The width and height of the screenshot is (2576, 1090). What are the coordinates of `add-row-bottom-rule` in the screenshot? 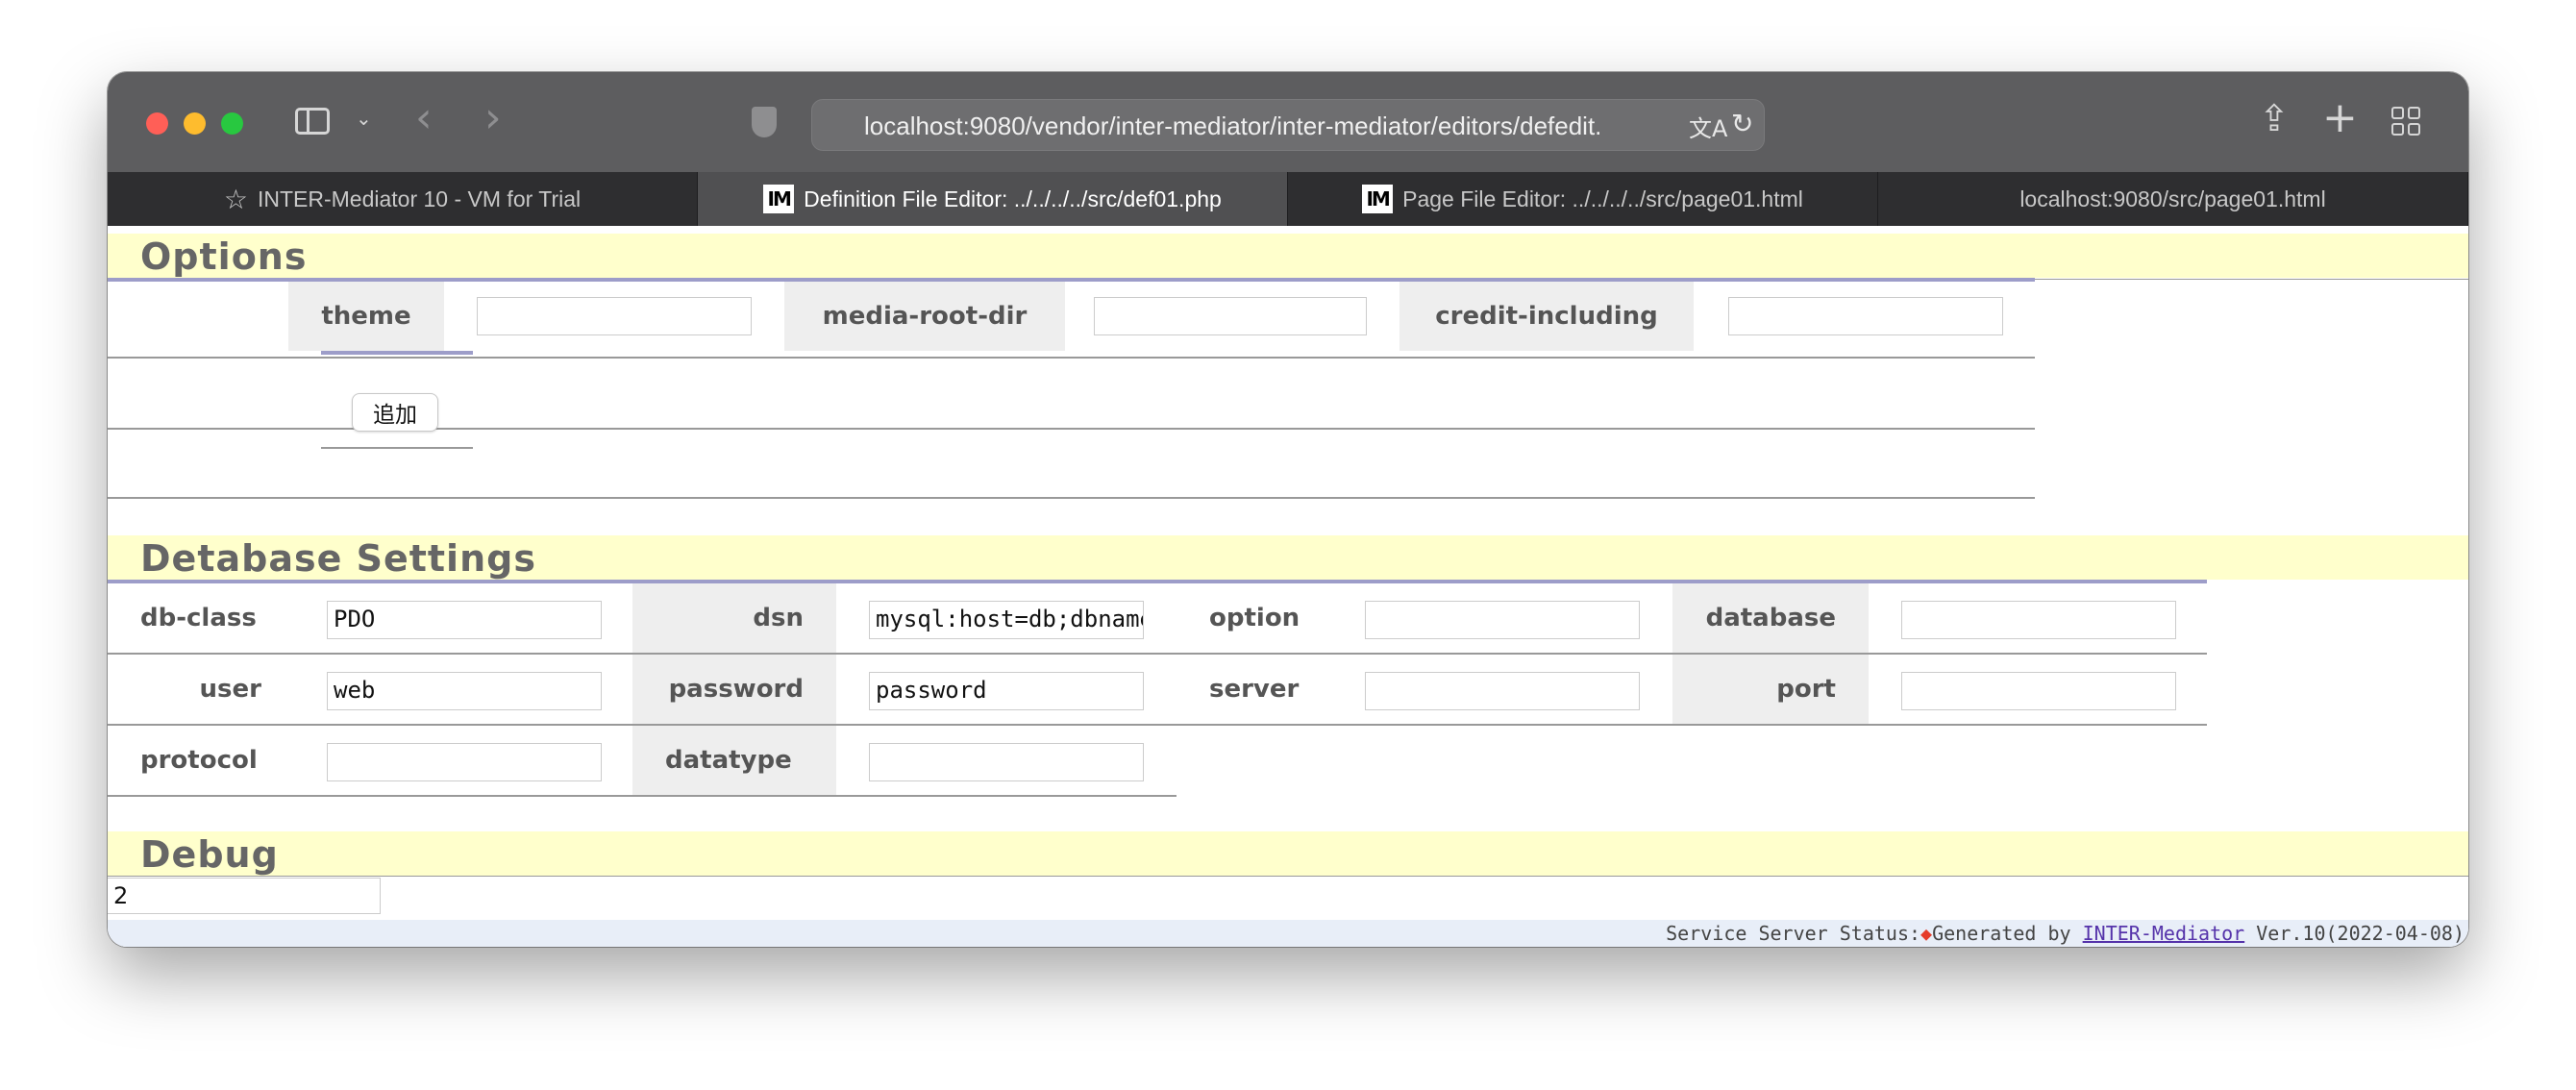 It's located at (397, 448).